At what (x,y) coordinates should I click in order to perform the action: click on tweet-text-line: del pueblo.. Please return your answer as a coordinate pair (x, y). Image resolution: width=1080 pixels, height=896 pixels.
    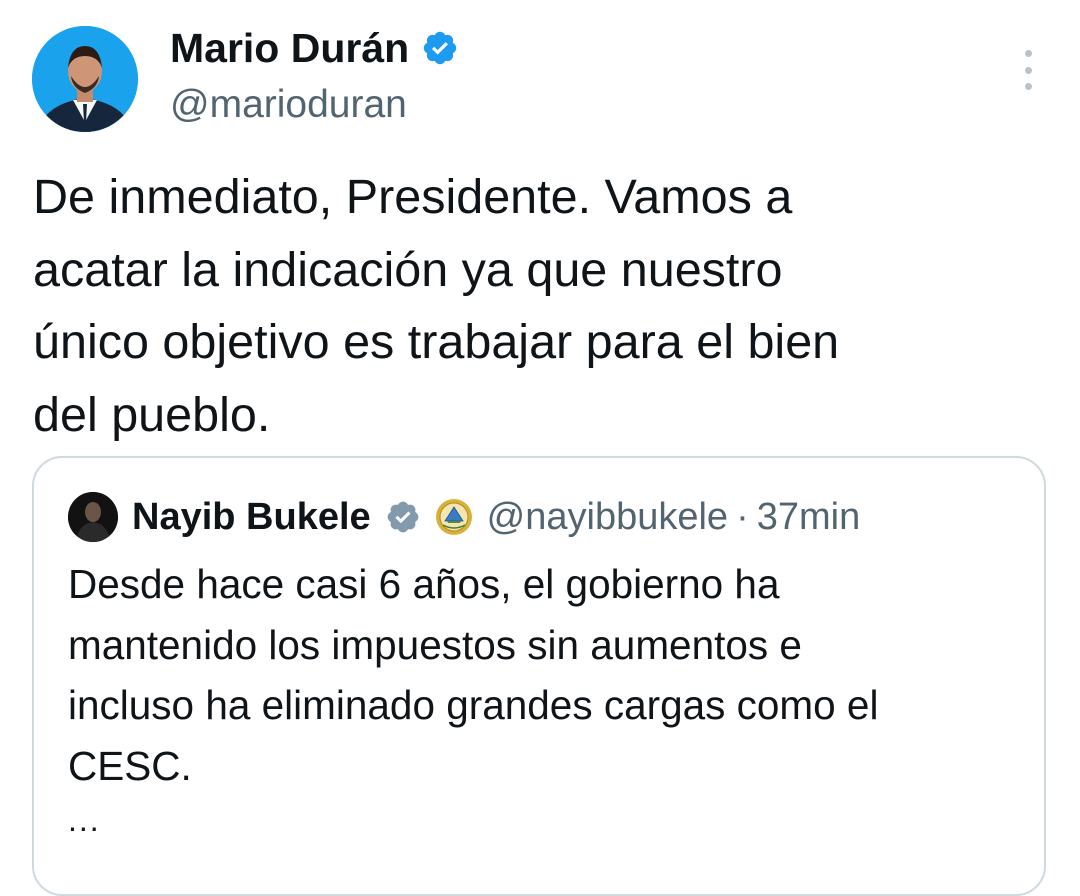
    Looking at the image, I should click on (152, 414).